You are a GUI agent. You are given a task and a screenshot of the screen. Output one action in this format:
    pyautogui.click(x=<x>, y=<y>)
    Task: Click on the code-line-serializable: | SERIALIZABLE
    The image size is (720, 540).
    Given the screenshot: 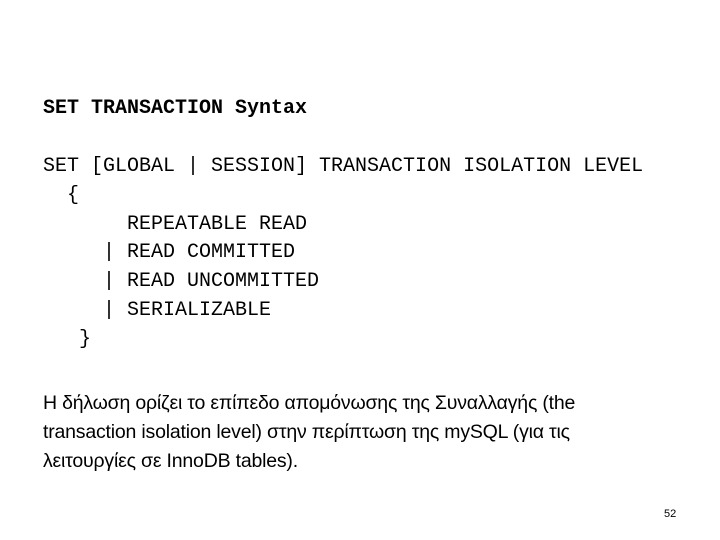 What is the action you would take?
    pyautogui.click(x=157, y=310)
    